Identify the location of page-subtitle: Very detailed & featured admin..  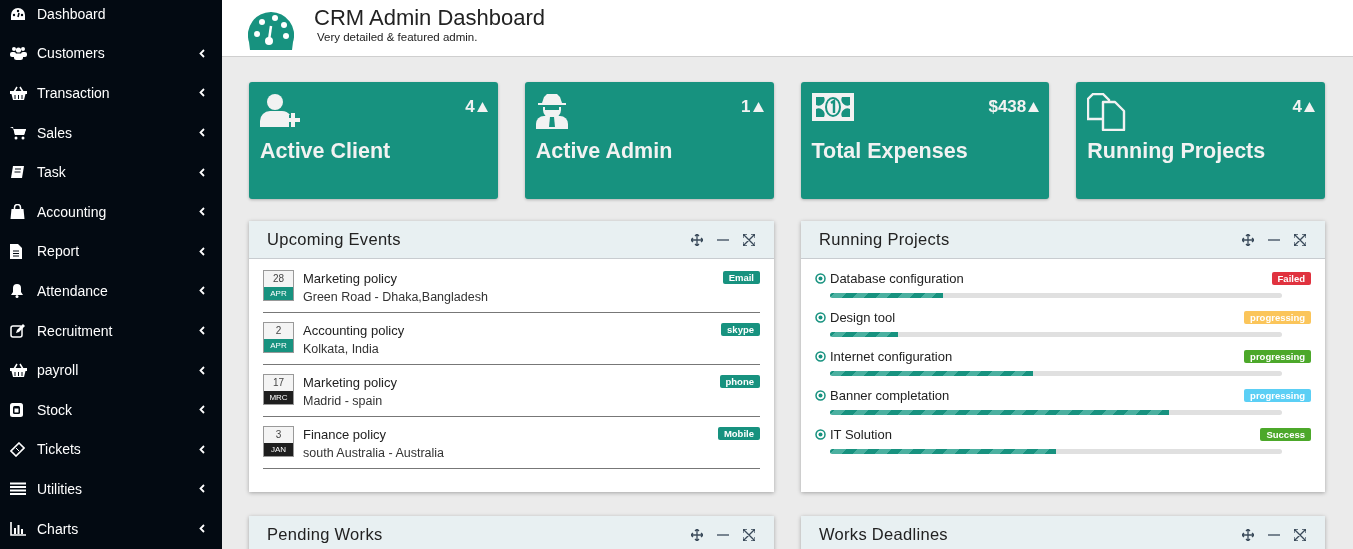
(398, 37).